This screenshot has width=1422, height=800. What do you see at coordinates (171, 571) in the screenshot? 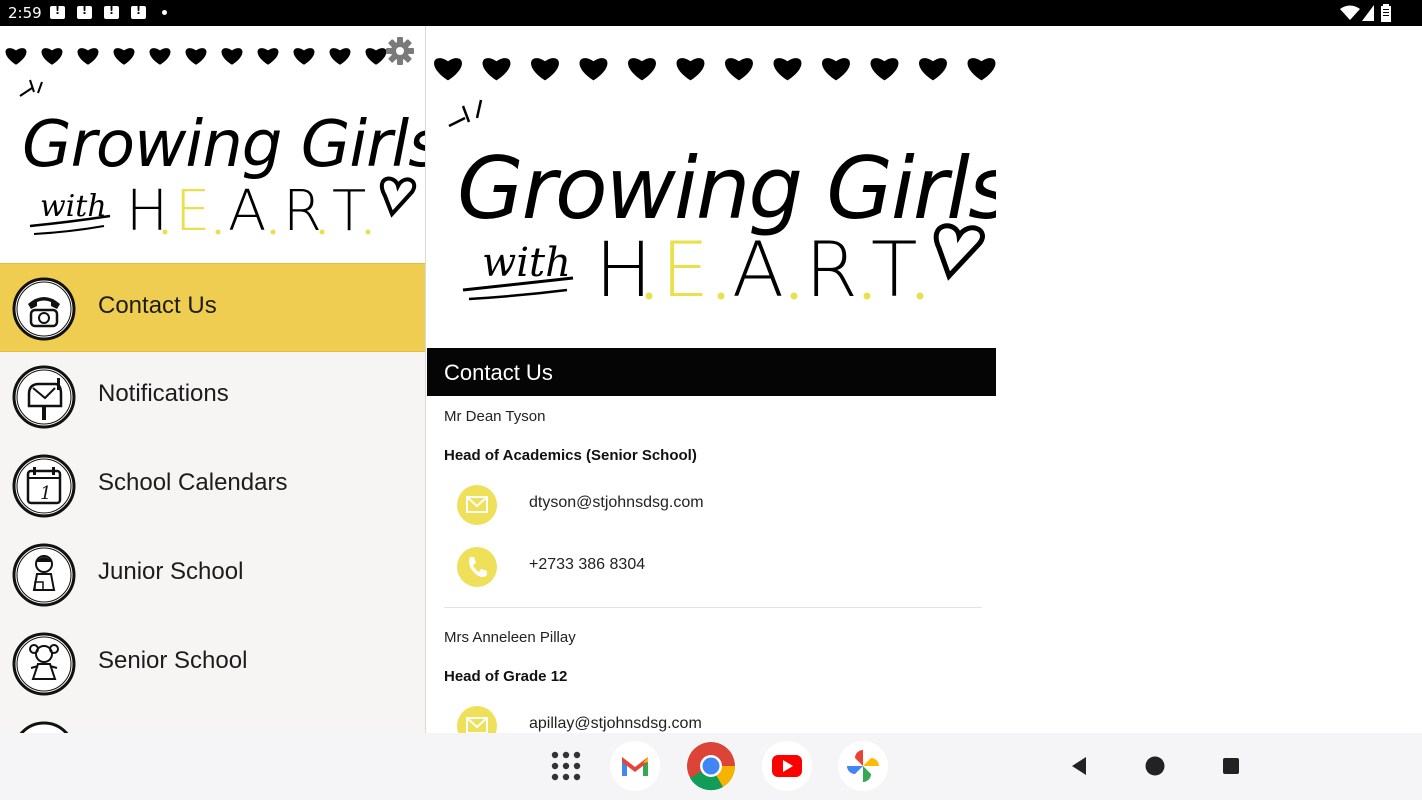
I see `menu-item-label: Junior School` at bounding box center [171, 571].